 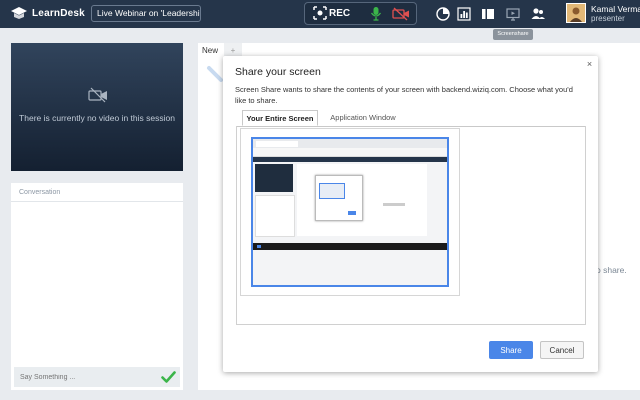 What do you see at coordinates (513, 14) in the screenshot?
I see `screenshare-icon` at bounding box center [513, 14].